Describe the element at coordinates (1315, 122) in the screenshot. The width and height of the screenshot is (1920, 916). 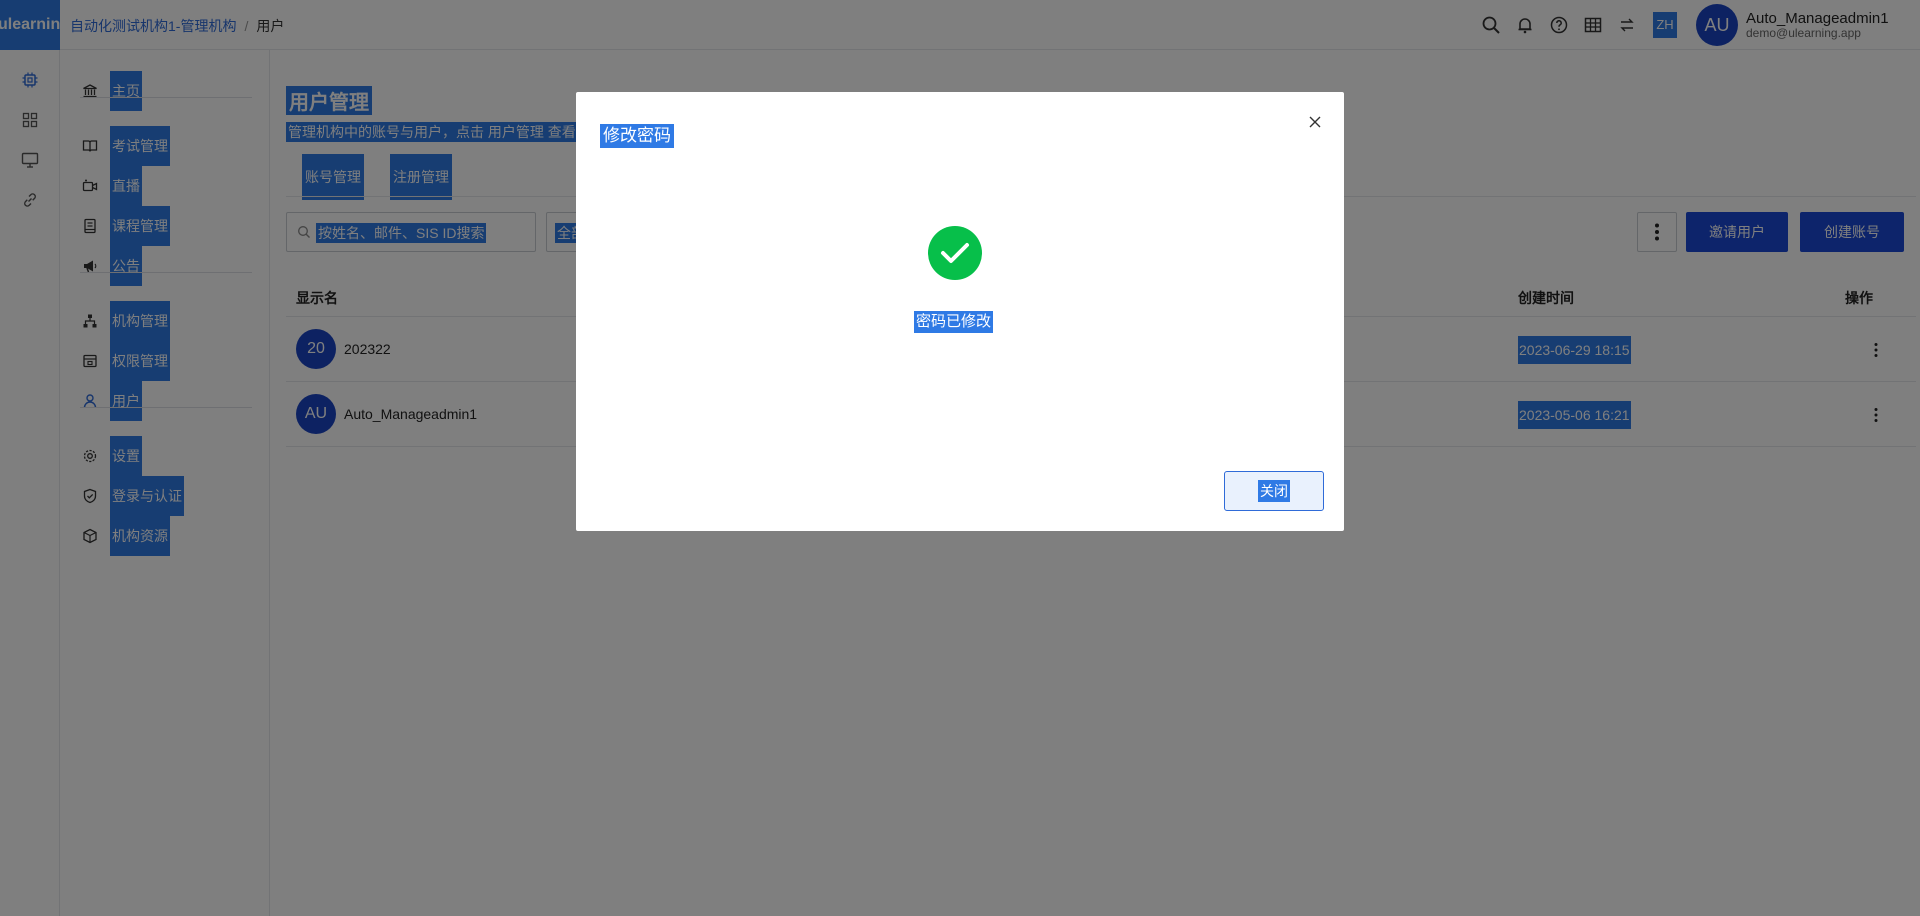
I see `close-icon` at that location.